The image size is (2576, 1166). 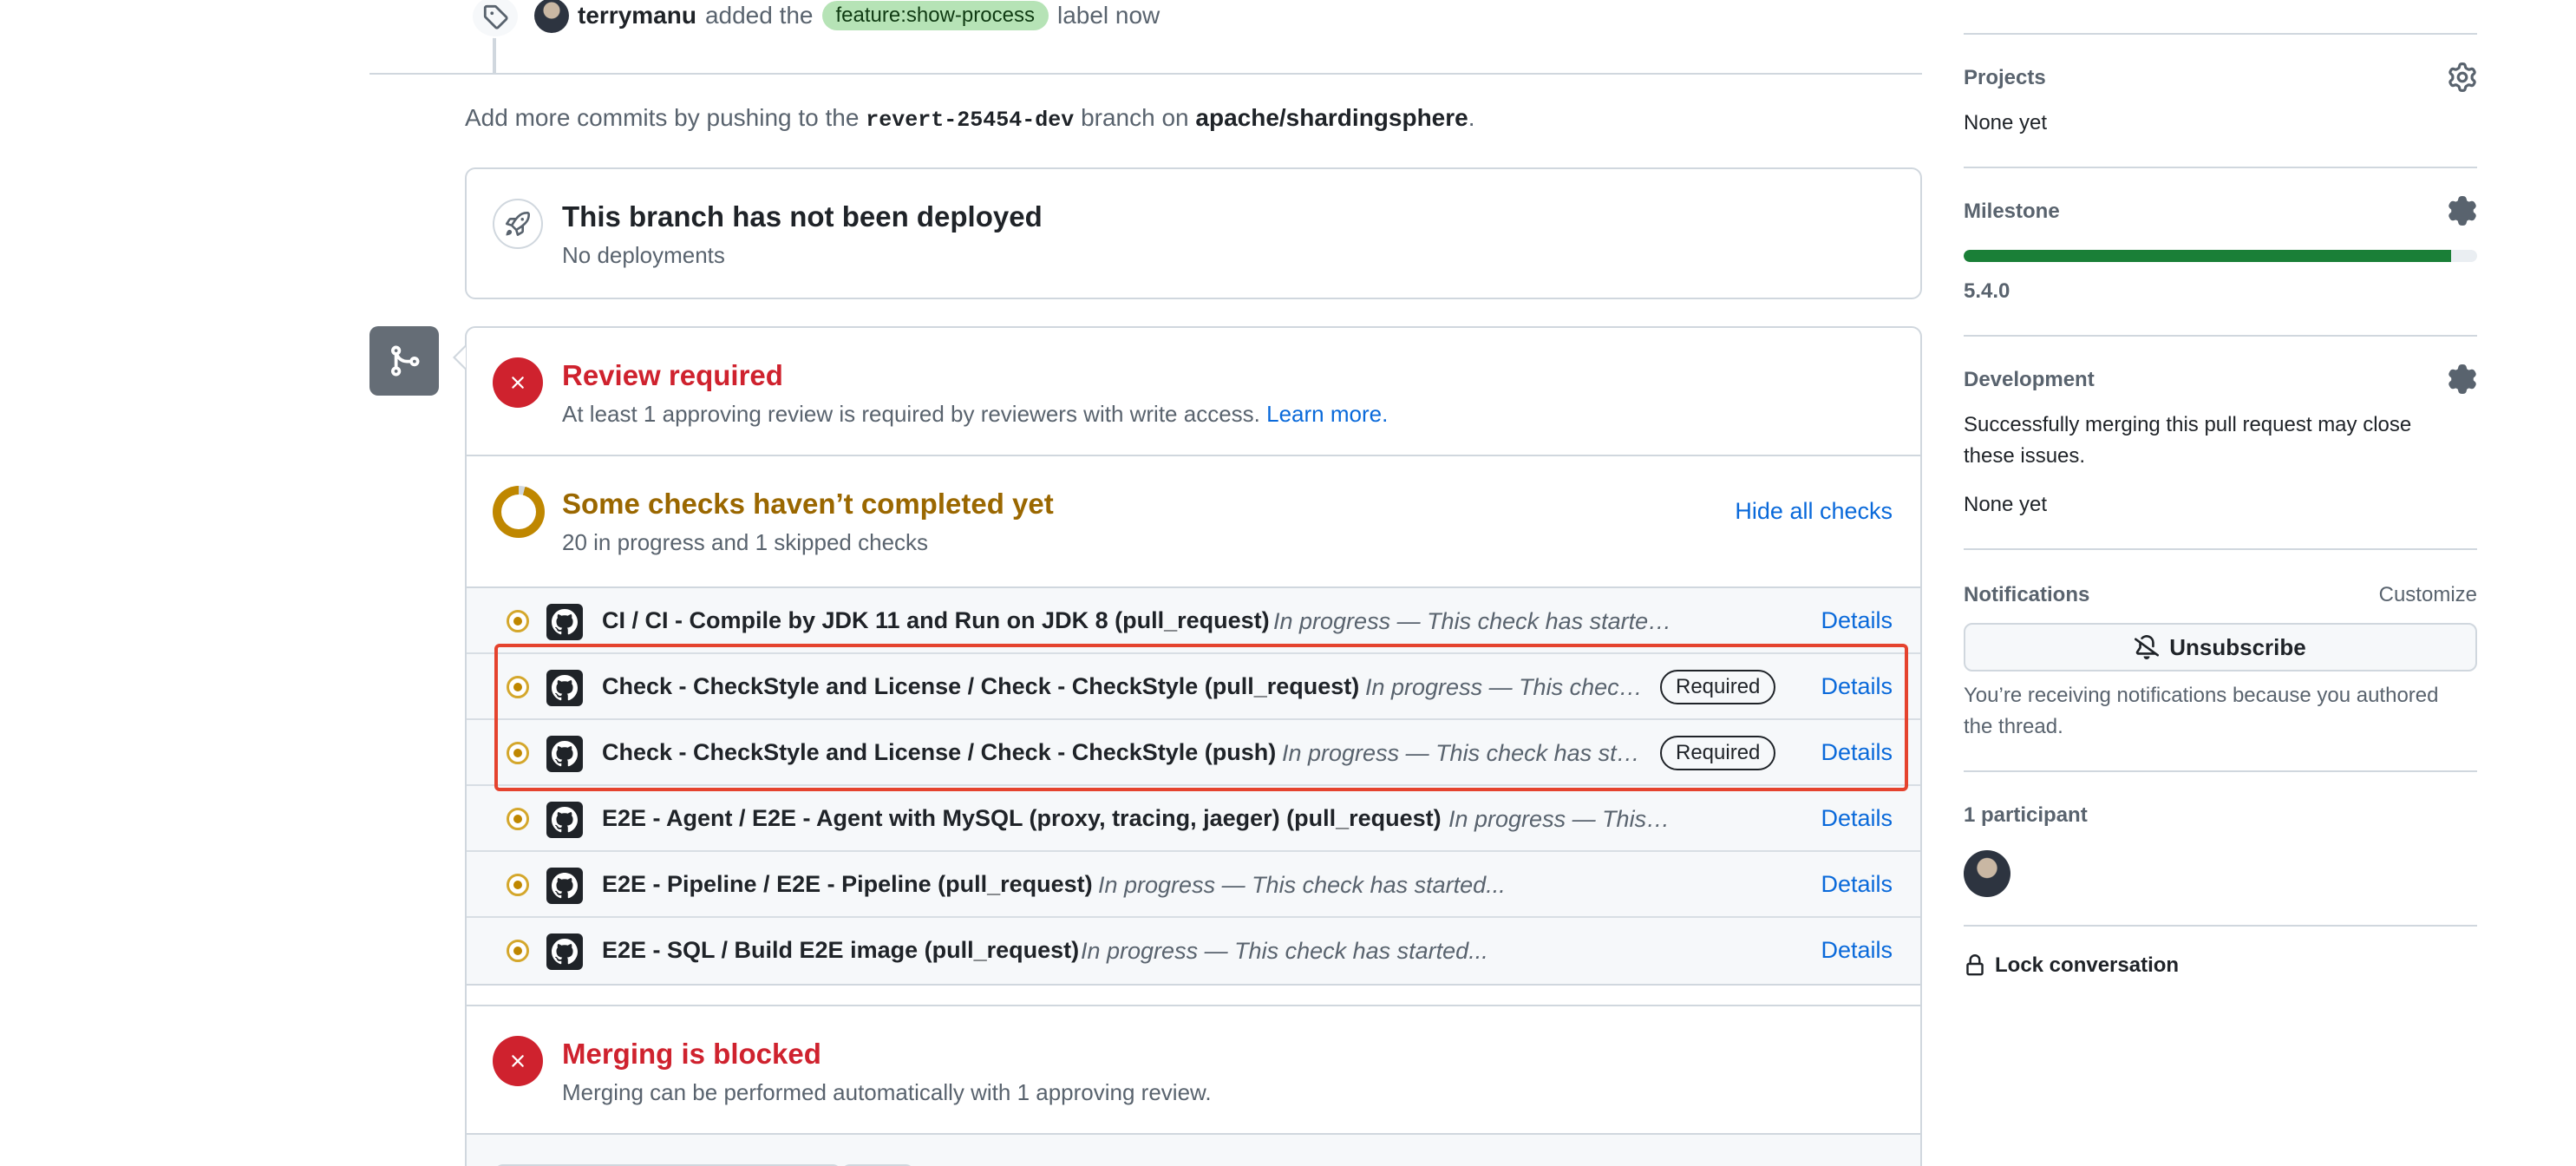 What do you see at coordinates (518, 224) in the screenshot?
I see `rocket-icon` at bounding box center [518, 224].